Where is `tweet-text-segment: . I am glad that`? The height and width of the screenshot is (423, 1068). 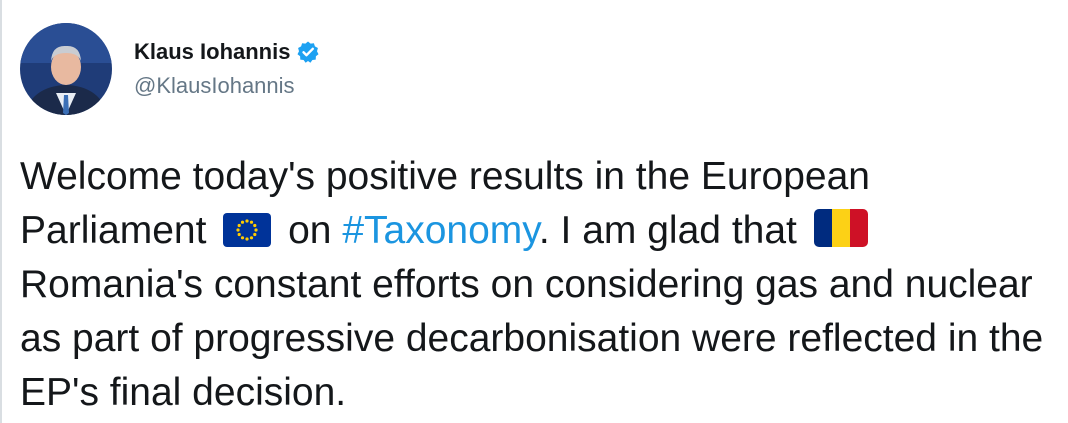 tweet-text-segment: . I am glad that is located at coordinates (667, 230).